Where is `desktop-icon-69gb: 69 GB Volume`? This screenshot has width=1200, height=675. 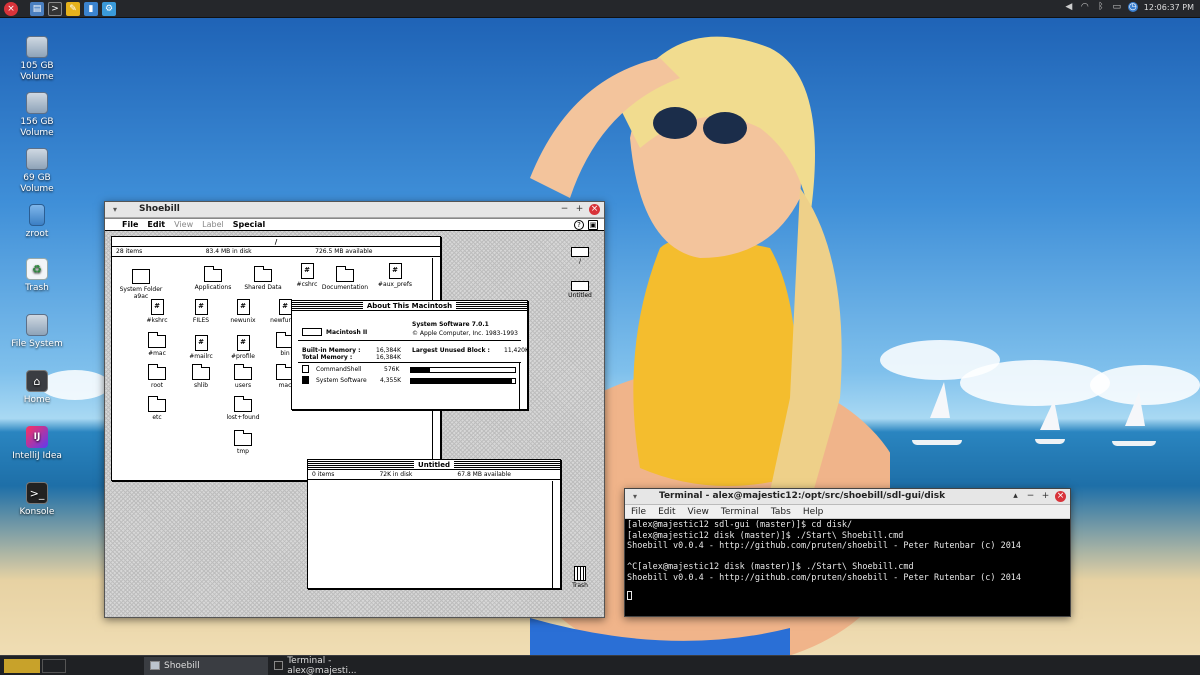
desktop-icon-69gb: 69 GB Volume is located at coordinates (37, 171).